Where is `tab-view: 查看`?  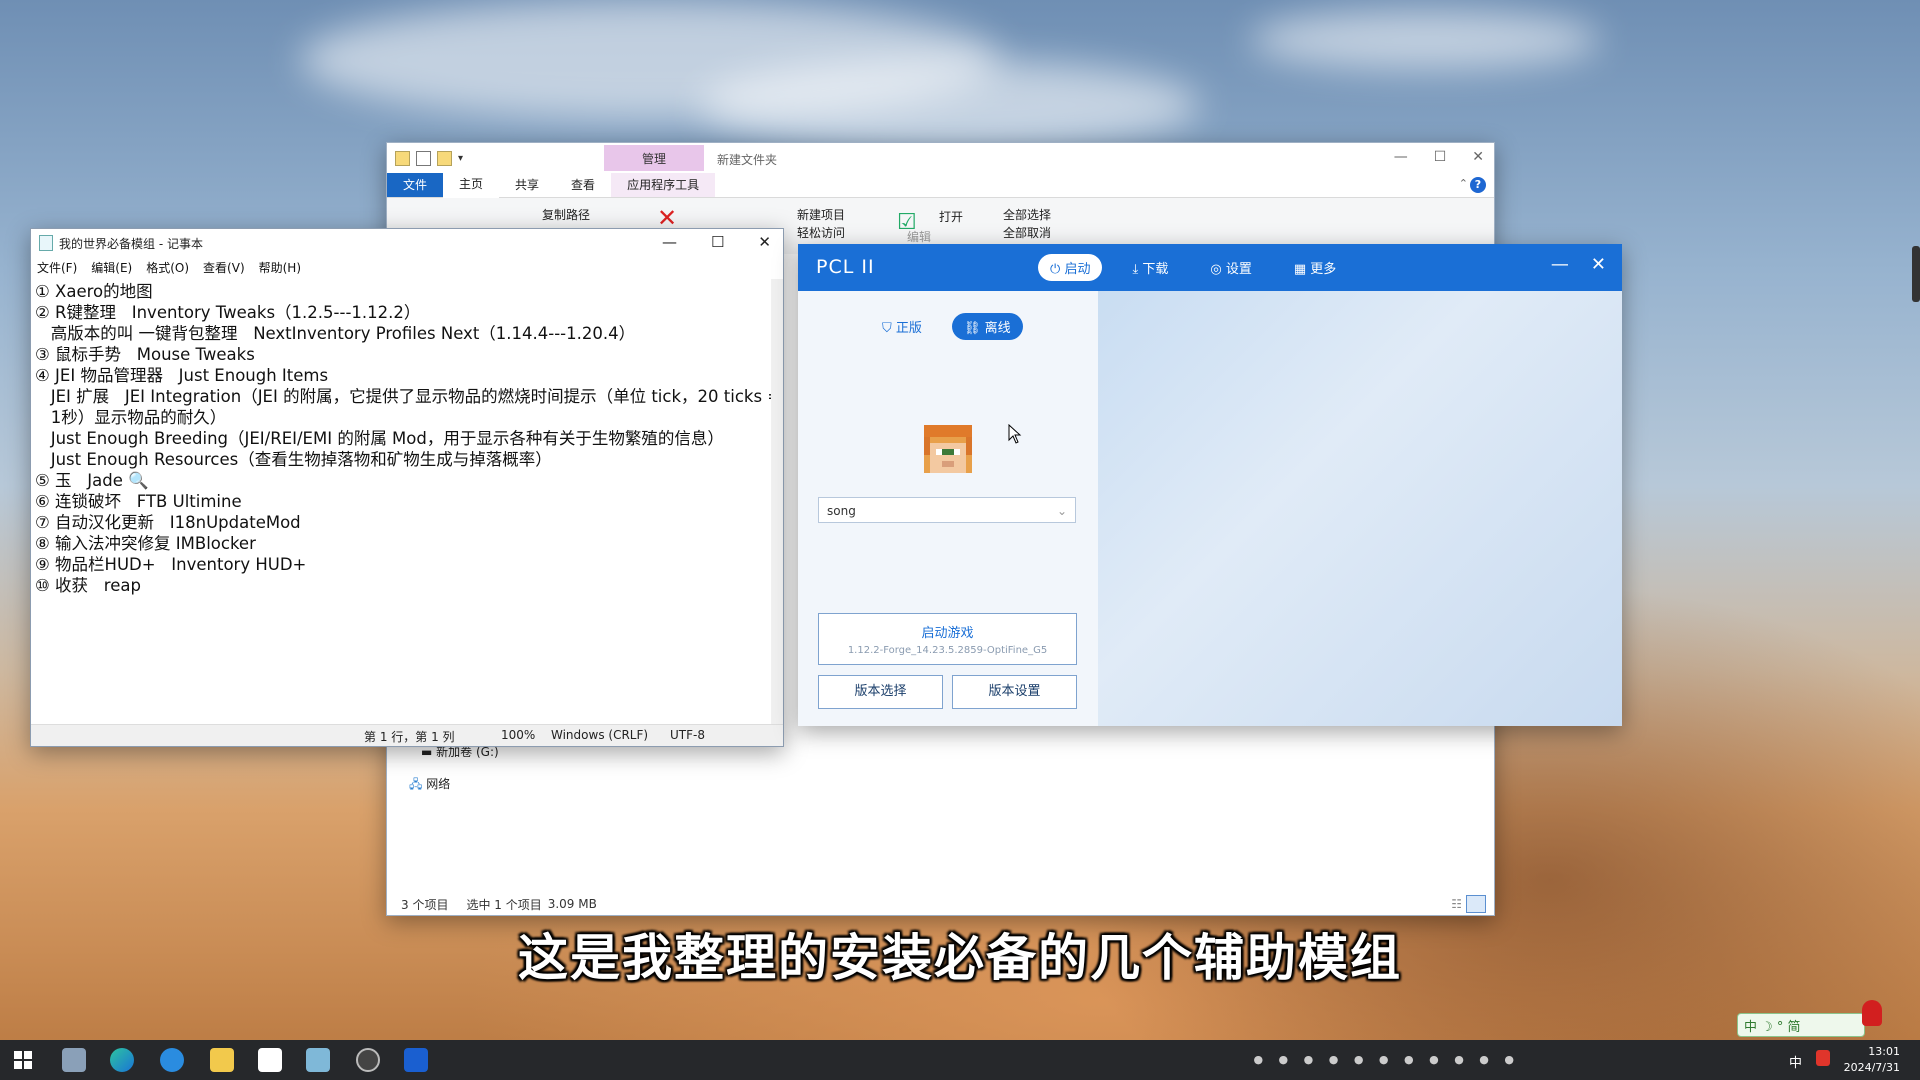
tab-view: 查看 is located at coordinates (583, 185).